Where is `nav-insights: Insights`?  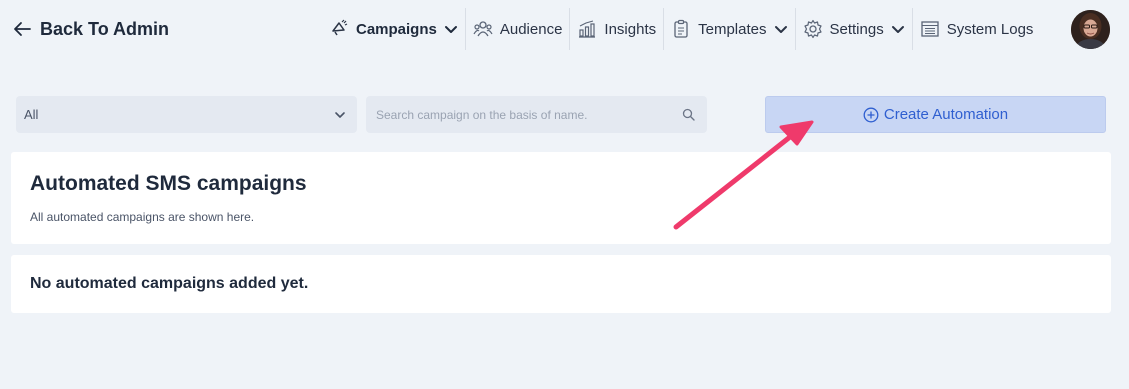
nav-insights: Insights is located at coordinates (616, 29).